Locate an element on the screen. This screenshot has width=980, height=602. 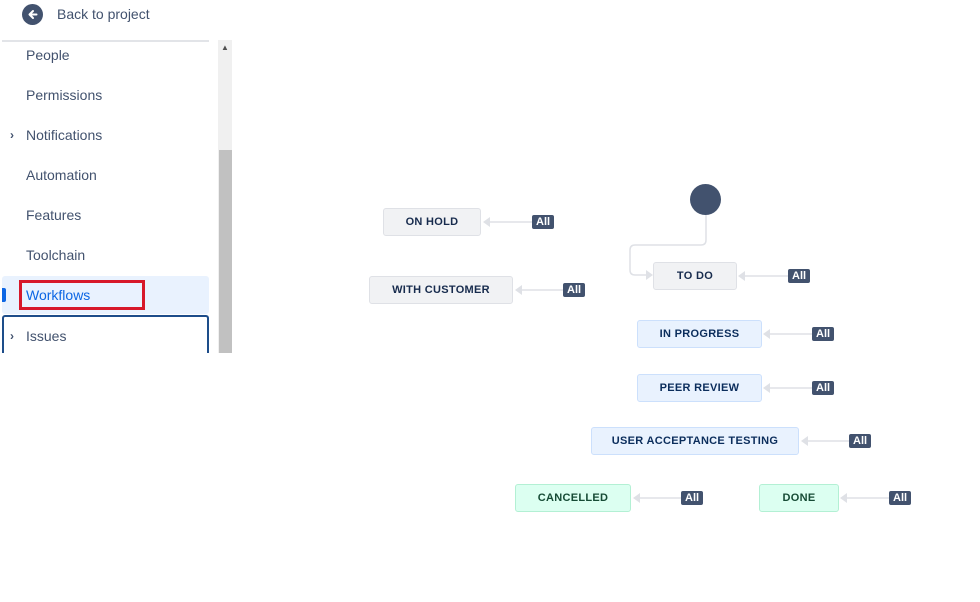
status-peer-review: PEER REVIEW is located at coordinates (699, 388).